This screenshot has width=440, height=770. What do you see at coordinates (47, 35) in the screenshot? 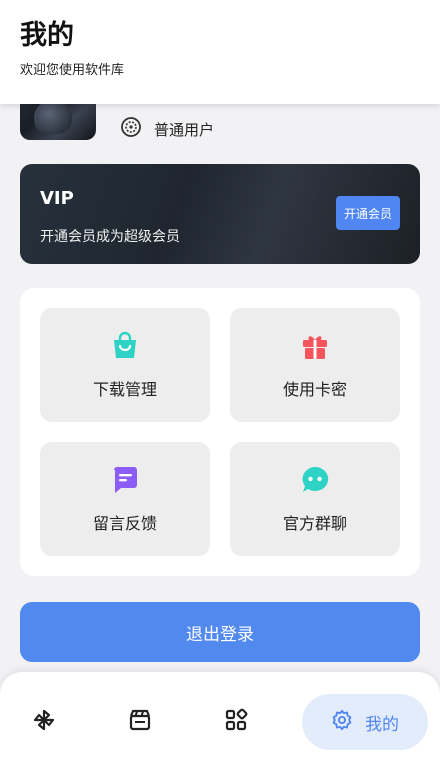
I see `page-title: 我的` at bounding box center [47, 35].